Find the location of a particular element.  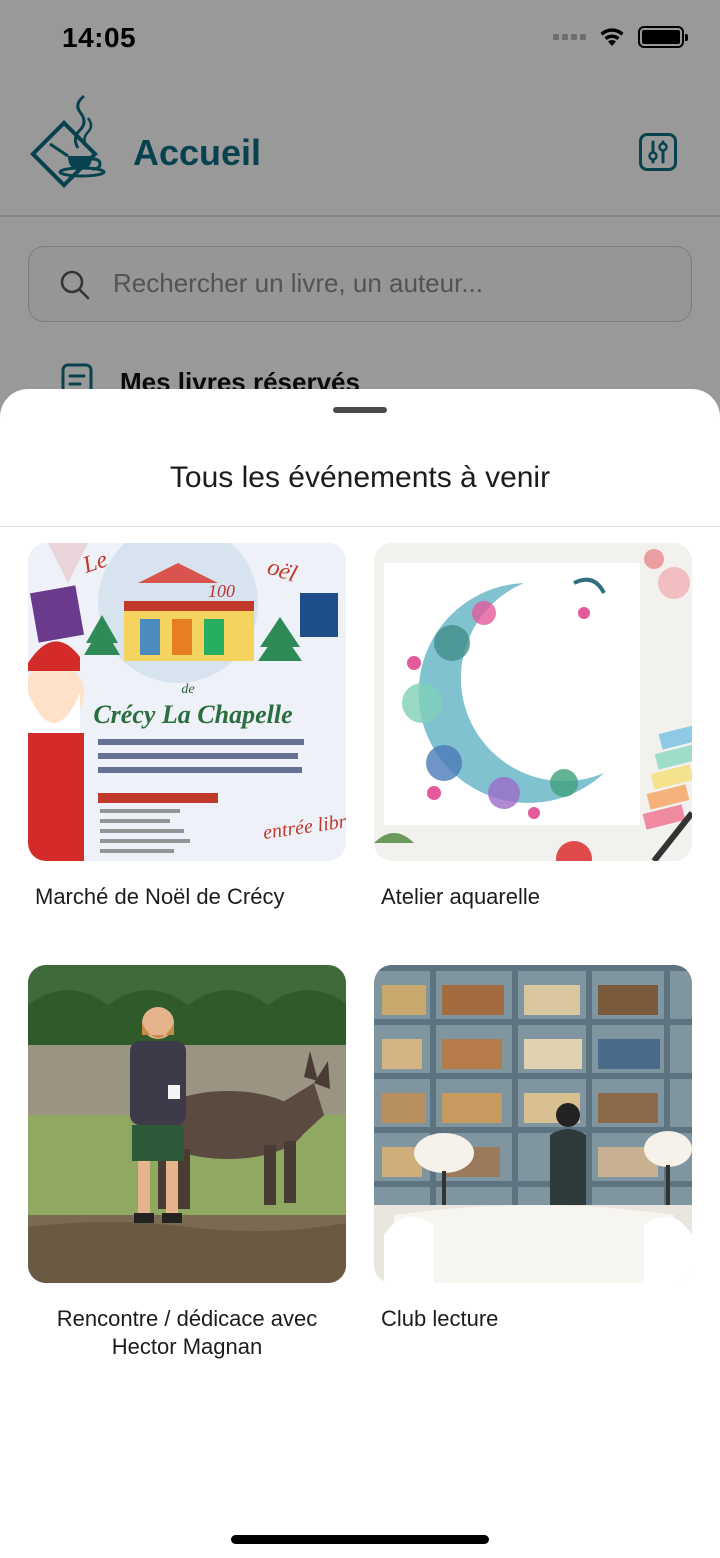

svg-text: de is located at coordinates (187, 689).